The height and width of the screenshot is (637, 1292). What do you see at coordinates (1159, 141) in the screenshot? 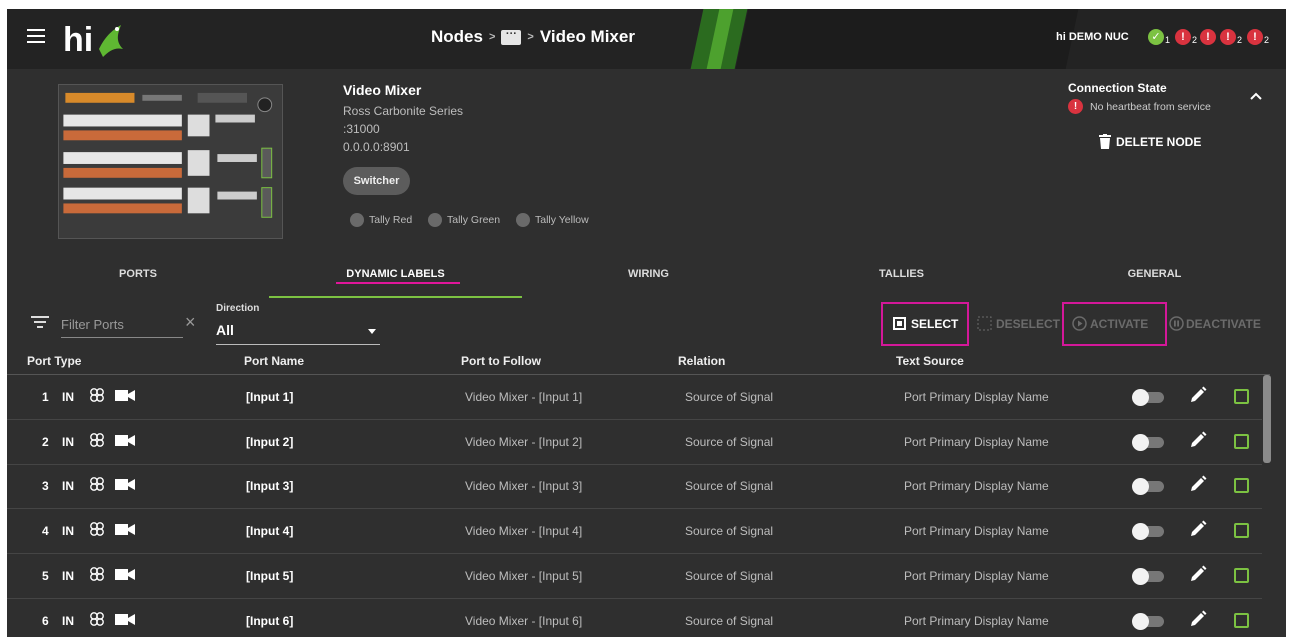
I see `delete-node-label: DELETE NODE` at bounding box center [1159, 141].